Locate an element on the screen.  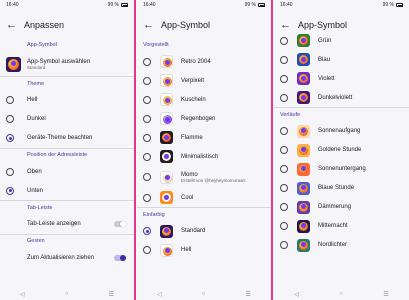
icon-option-label: Minimalistisch is located at coordinates (200, 156).